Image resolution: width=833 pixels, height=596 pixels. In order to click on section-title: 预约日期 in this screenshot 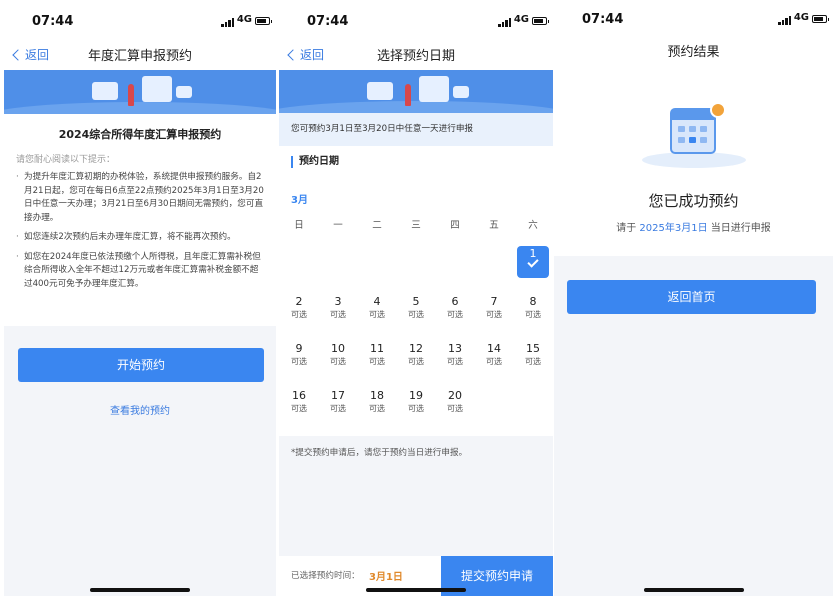, I will do `click(315, 162)`.